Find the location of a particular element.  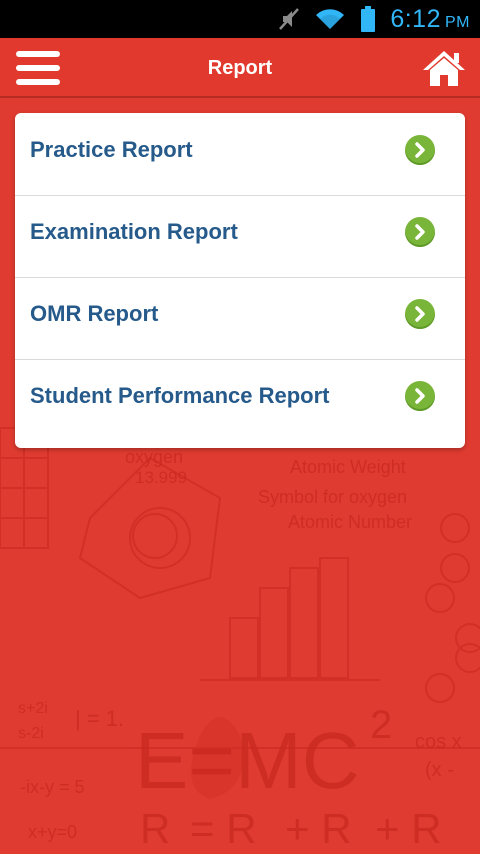

clock: 6:12 PM is located at coordinates (430, 19).